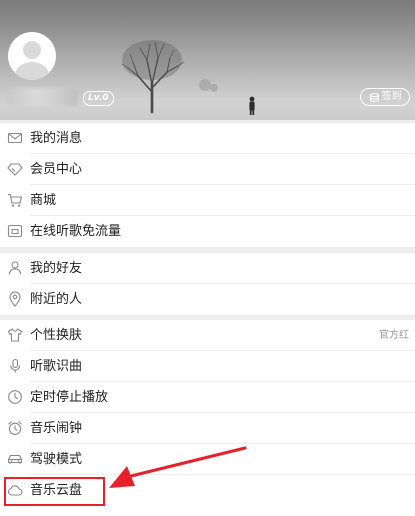 This screenshot has width=415, height=516. What do you see at coordinates (32, 50) in the screenshot?
I see `avatar-placeholder-head` at bounding box center [32, 50].